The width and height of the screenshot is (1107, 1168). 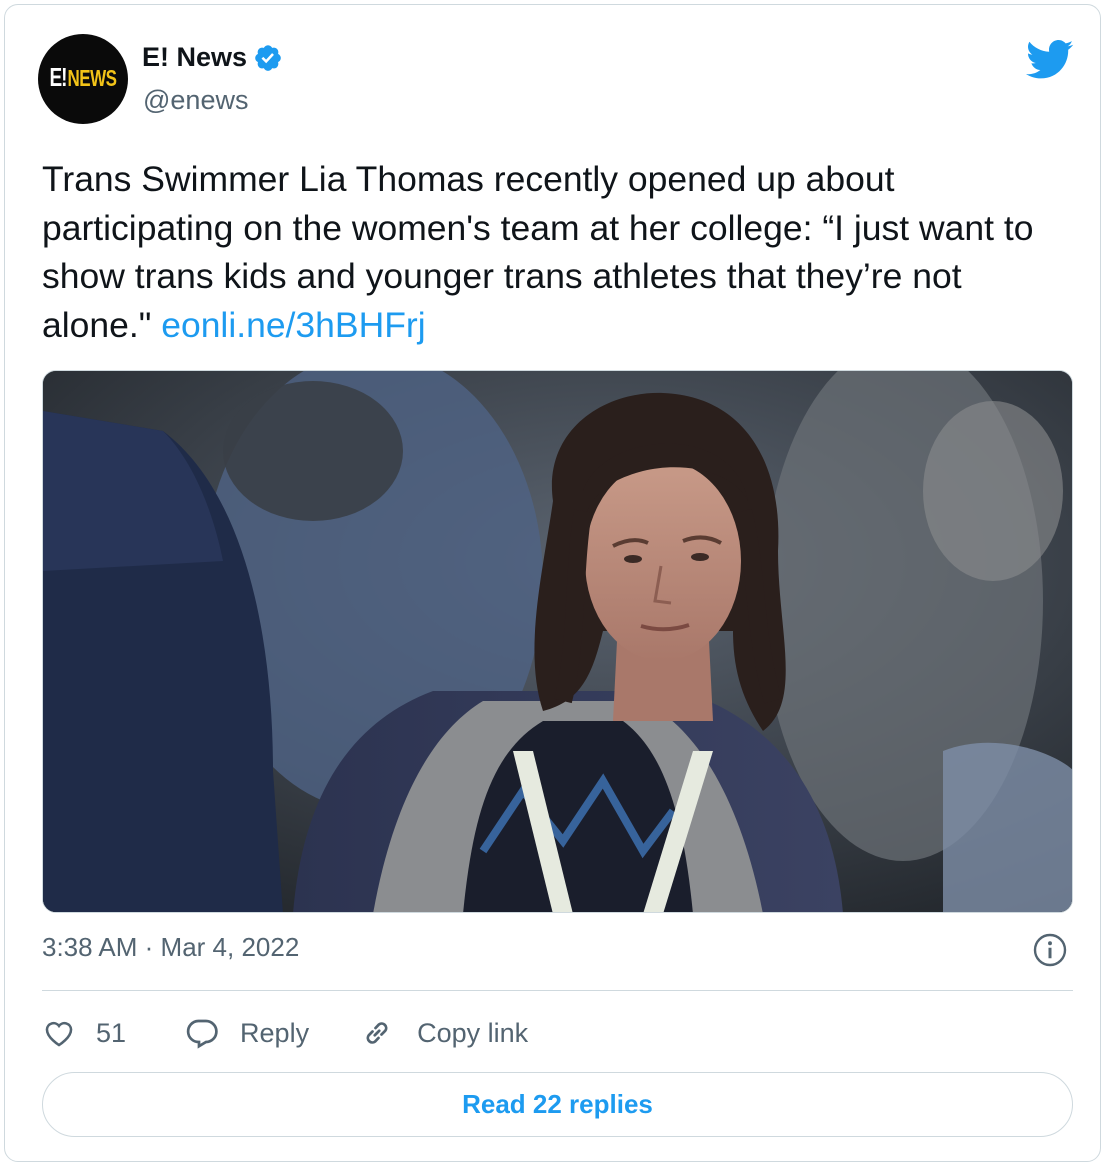 What do you see at coordinates (293, 325) in the screenshot?
I see `tweet-link: eonli.ne/3hBHFrj` at bounding box center [293, 325].